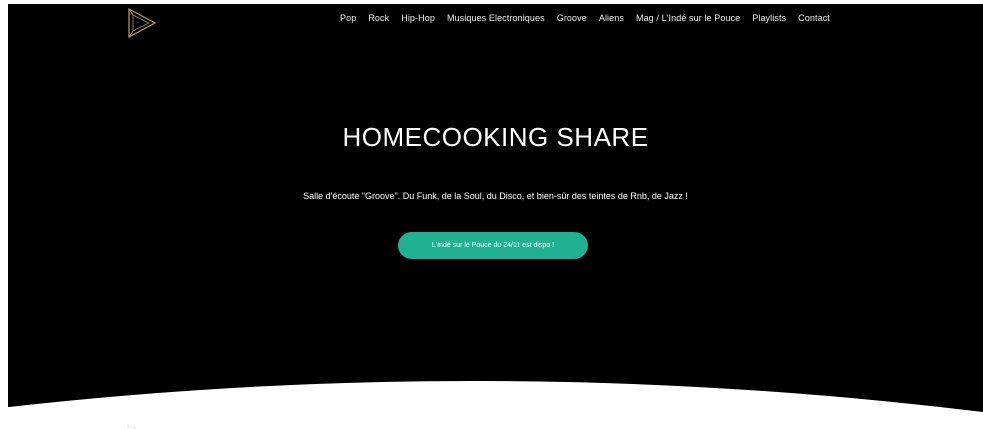 The height and width of the screenshot is (429, 983). I want to click on nav-item-musiques-electroniques: Musiques Electroniques, so click(496, 18).